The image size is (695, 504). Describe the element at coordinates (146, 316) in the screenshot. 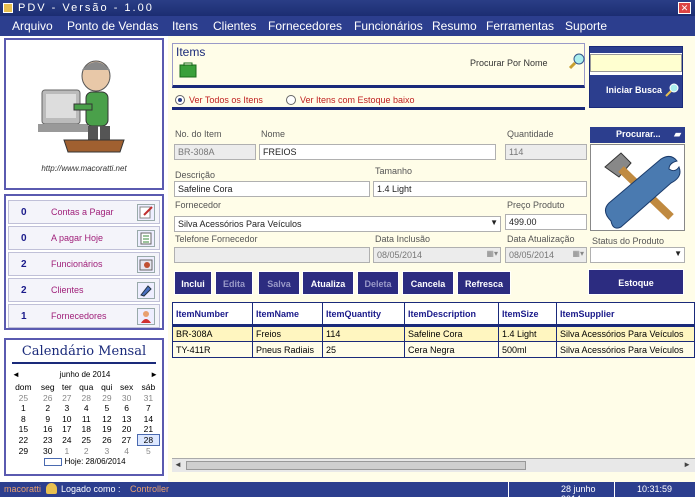

I see `user-icon` at that location.